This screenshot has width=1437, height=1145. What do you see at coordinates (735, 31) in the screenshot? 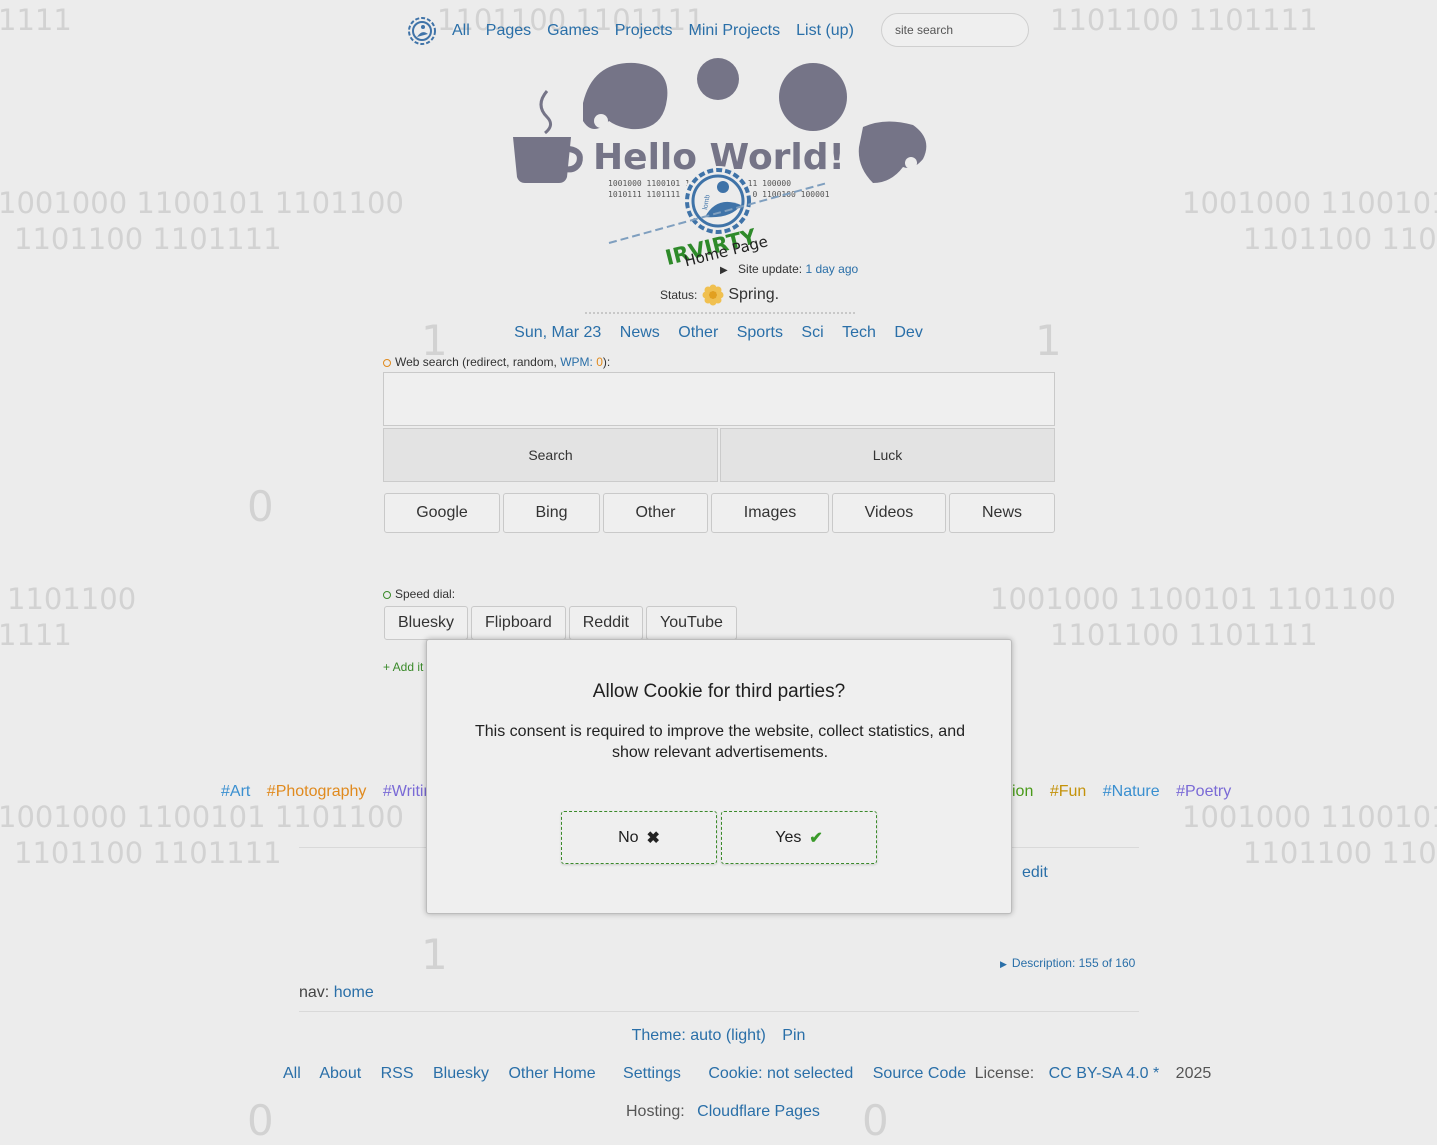
I see `nav-link-mini-projects: Mini Projects` at bounding box center [735, 31].